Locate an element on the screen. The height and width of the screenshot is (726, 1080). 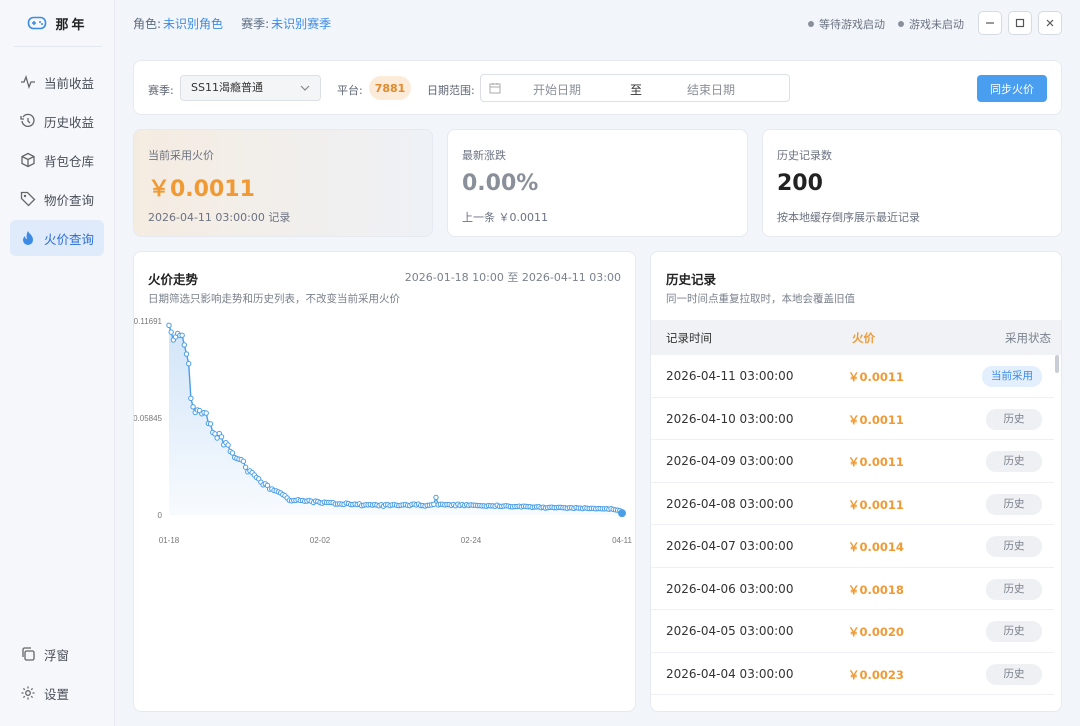
sidebar-item-price-lookup: 物价查询 is located at coordinates (57, 199).